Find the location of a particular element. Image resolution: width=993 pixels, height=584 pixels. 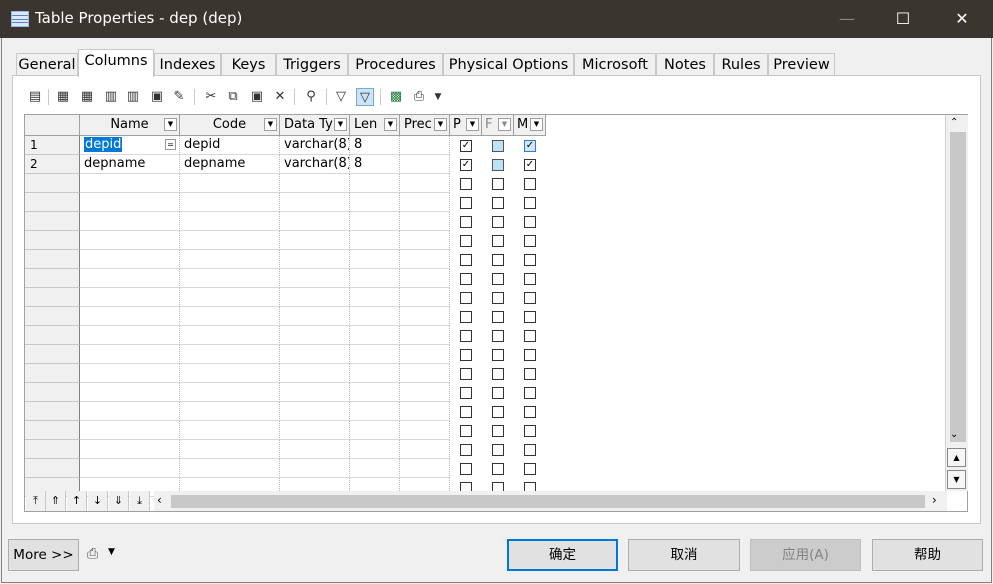

table-cell-name: depid = is located at coordinates (130, 145).